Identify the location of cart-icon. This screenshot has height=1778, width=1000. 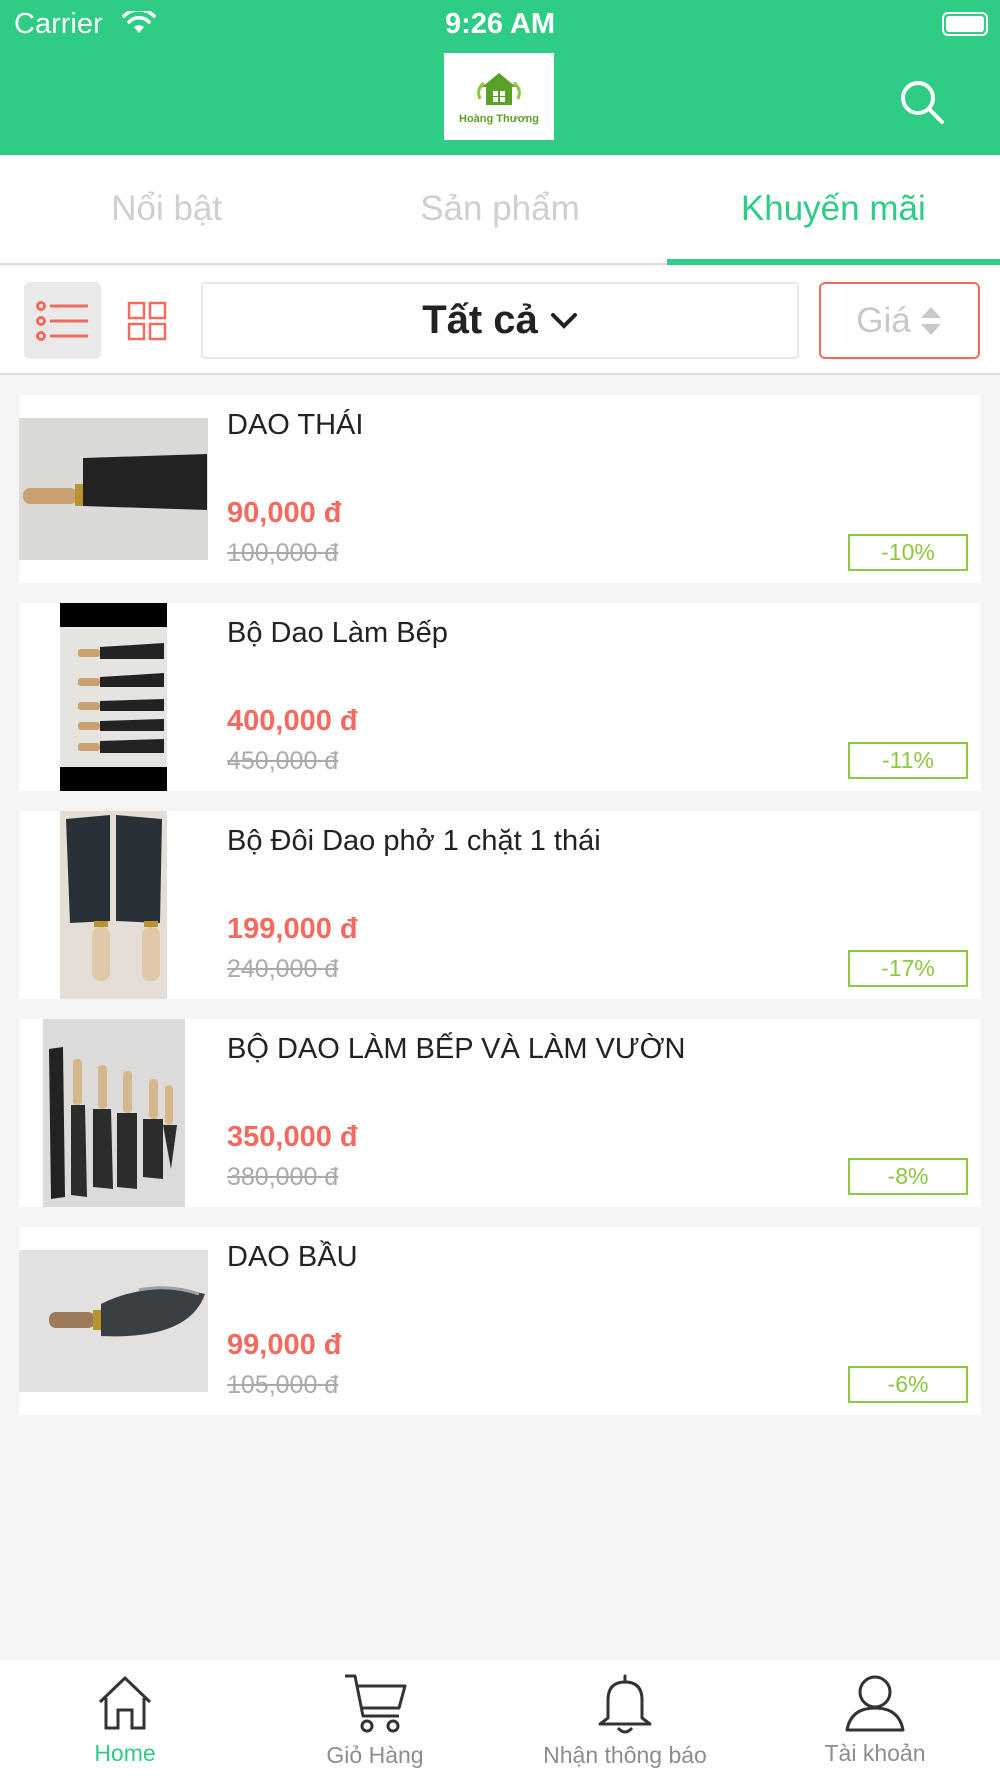
(376, 1703).